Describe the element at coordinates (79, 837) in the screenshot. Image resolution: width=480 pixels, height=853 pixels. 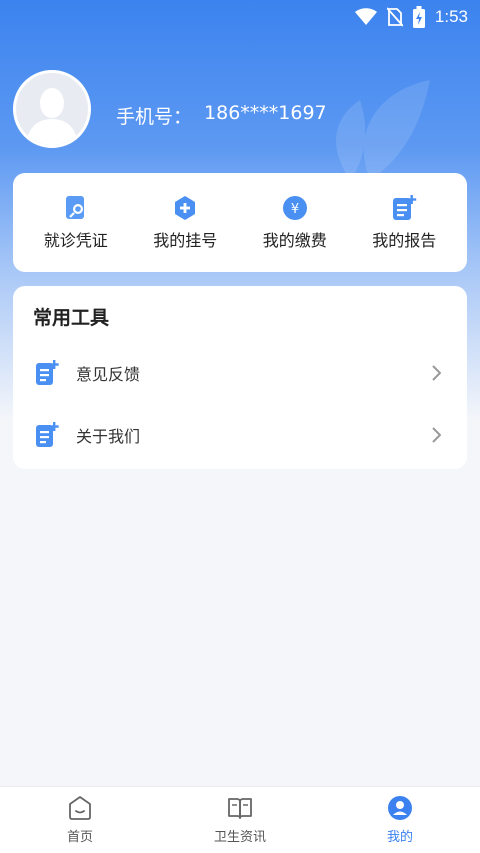
I see `tab-label: 首页` at that location.